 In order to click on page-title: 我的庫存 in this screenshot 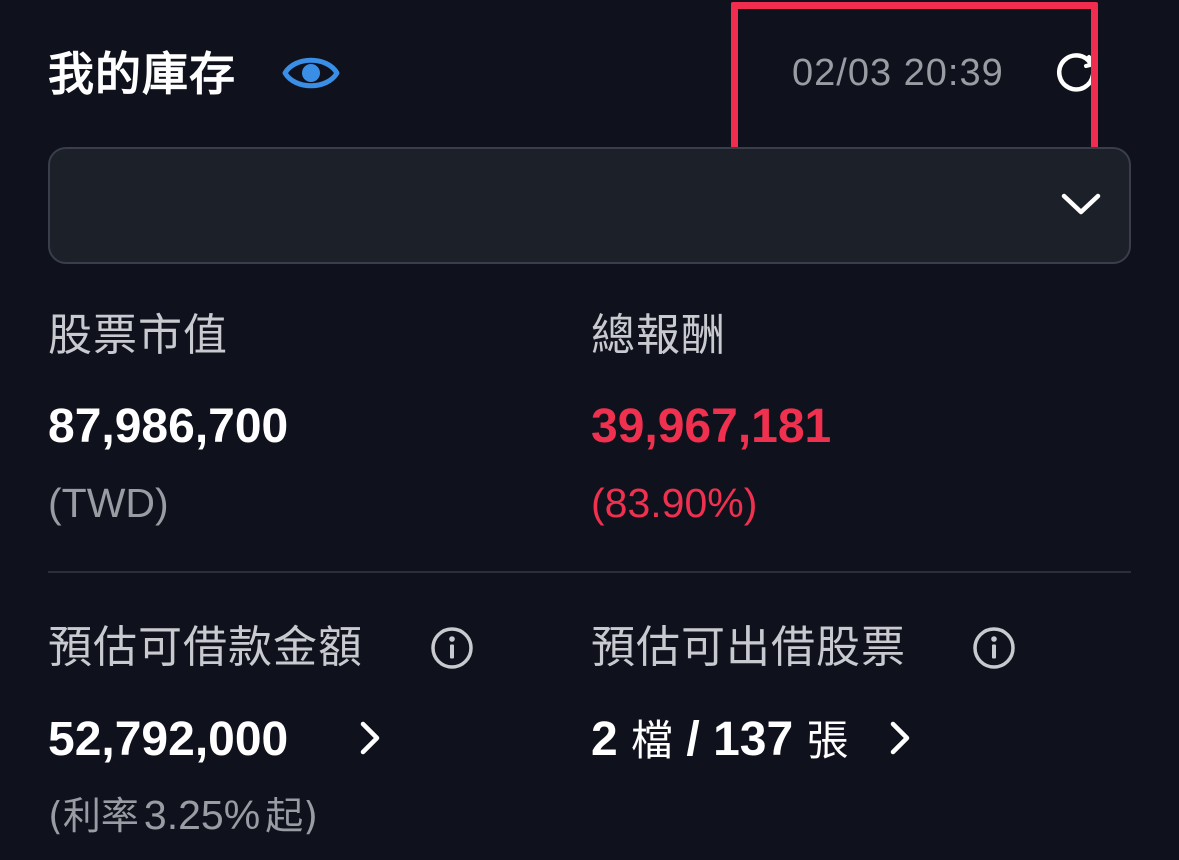, I will do `click(142, 74)`.